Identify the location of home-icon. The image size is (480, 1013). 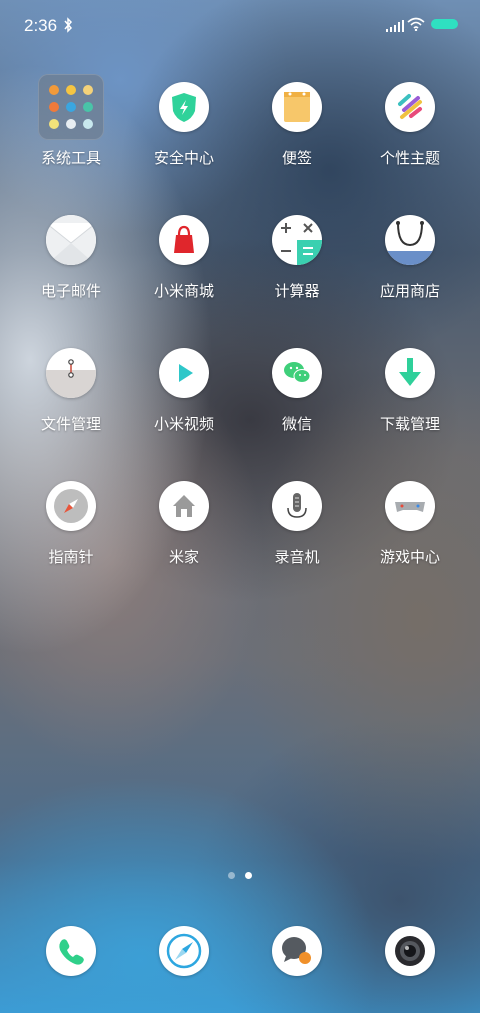
(184, 506).